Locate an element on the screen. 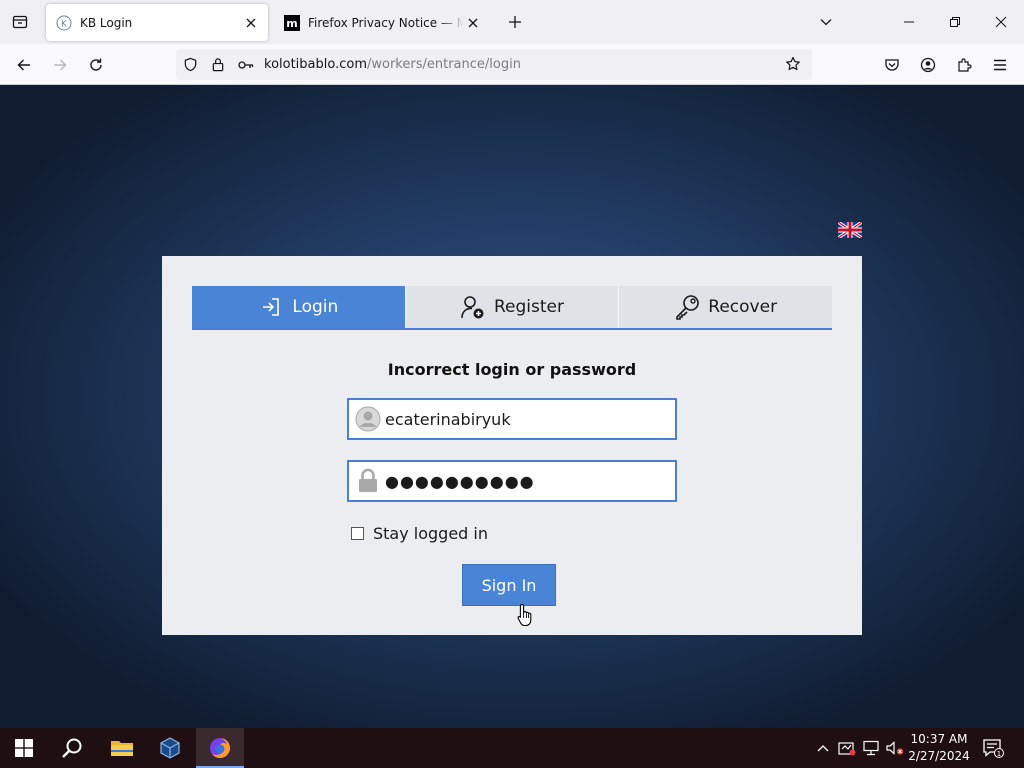 The image size is (1024, 768). reload-button is located at coordinates (96, 65).